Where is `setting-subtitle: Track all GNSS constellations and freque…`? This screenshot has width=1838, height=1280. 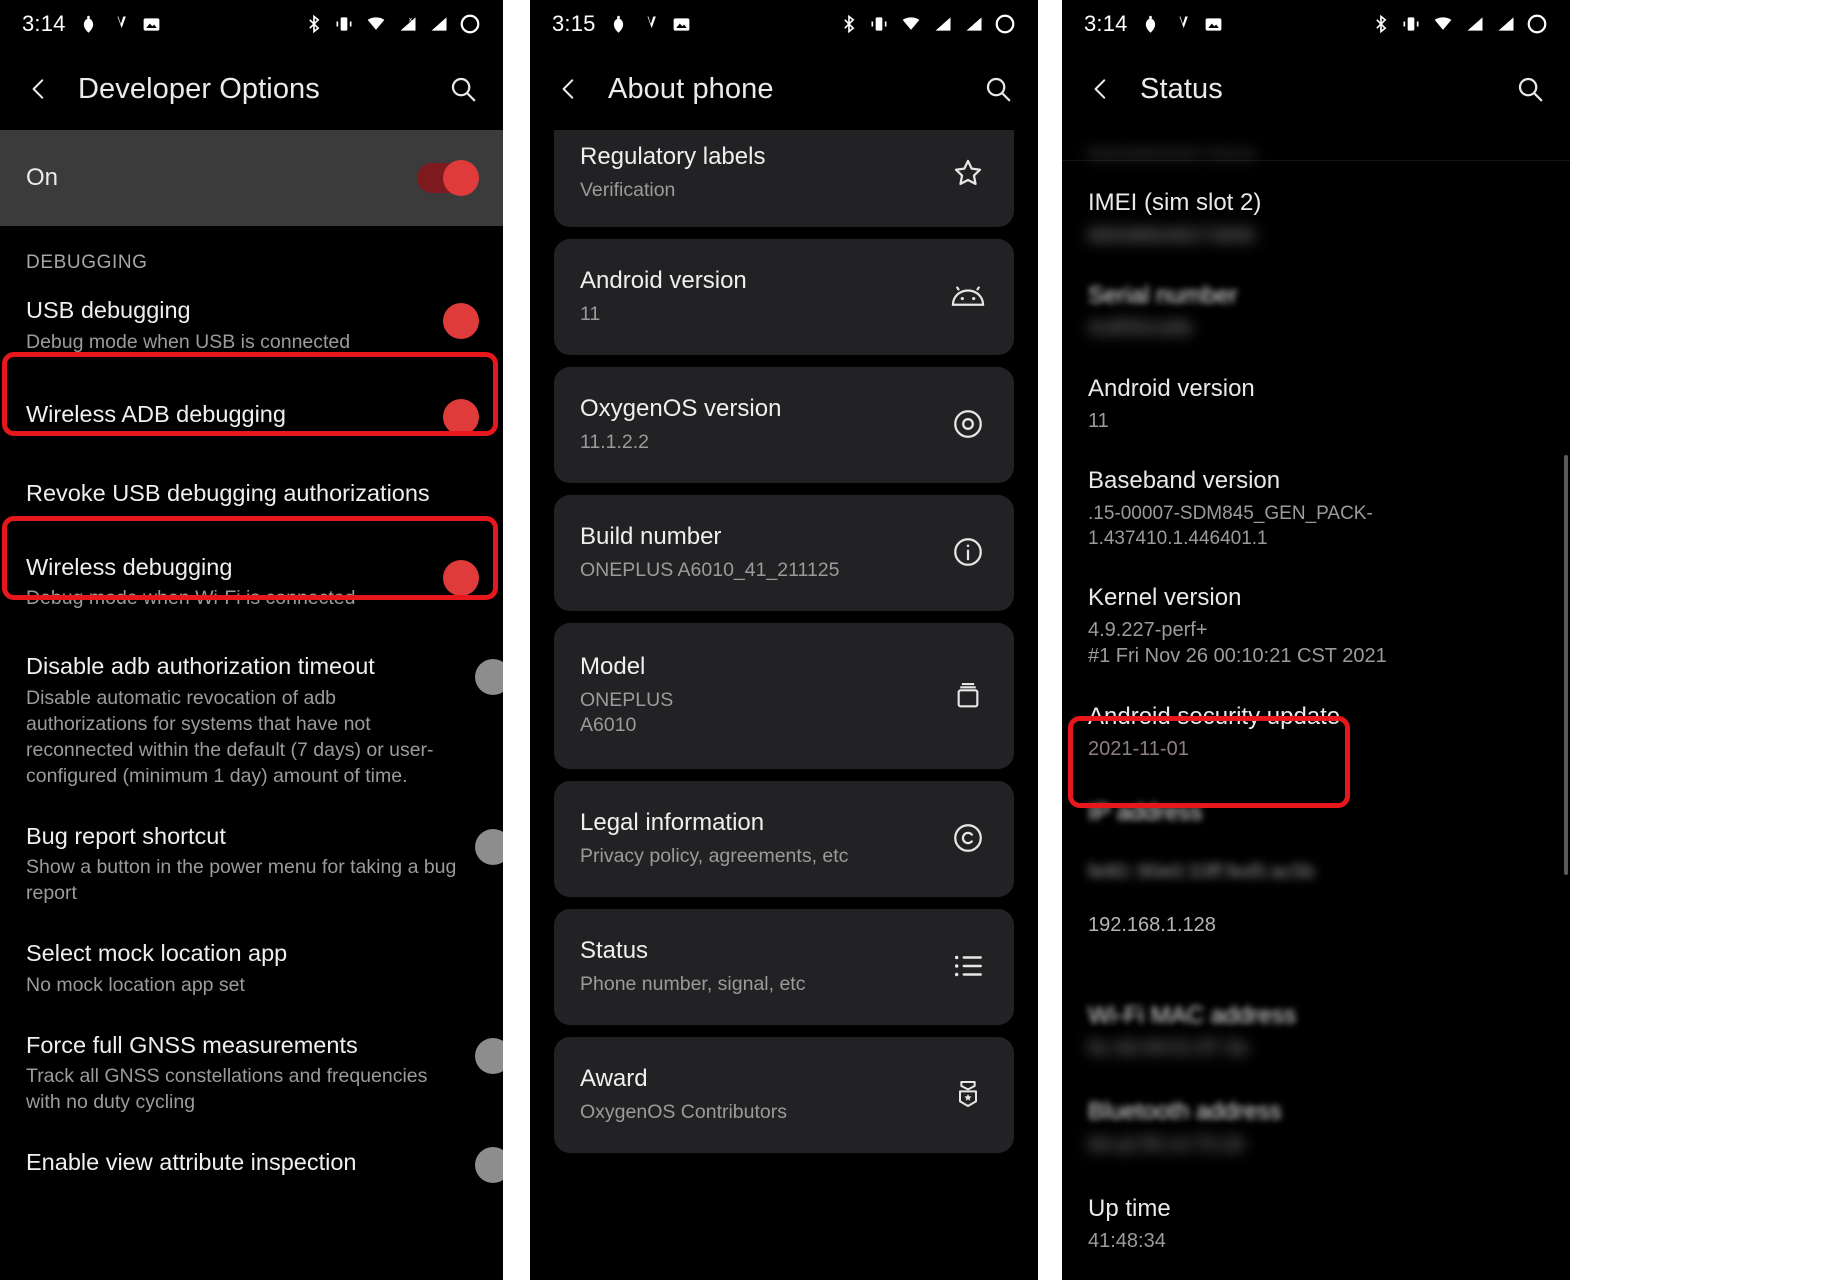
setting-subtitle: Track all GNSS constellations and freque… is located at coordinates (227, 1089).